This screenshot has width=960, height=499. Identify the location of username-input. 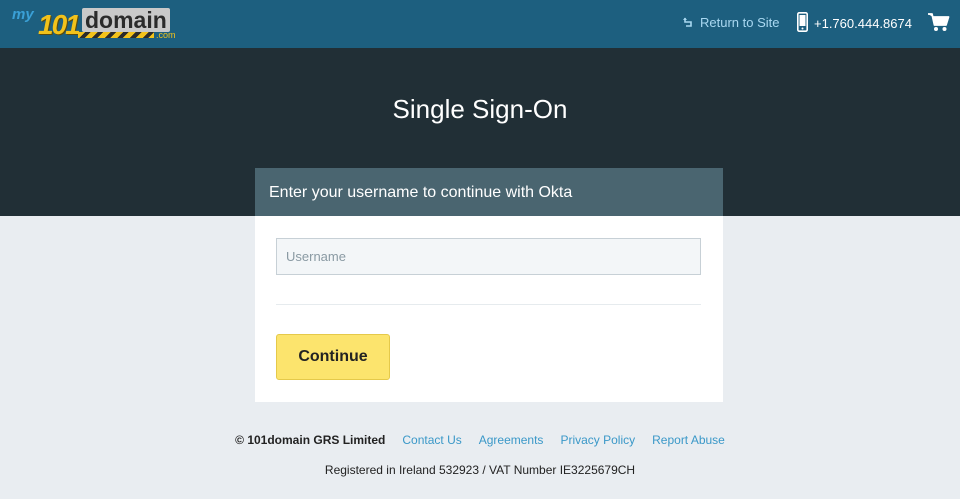
(488, 256).